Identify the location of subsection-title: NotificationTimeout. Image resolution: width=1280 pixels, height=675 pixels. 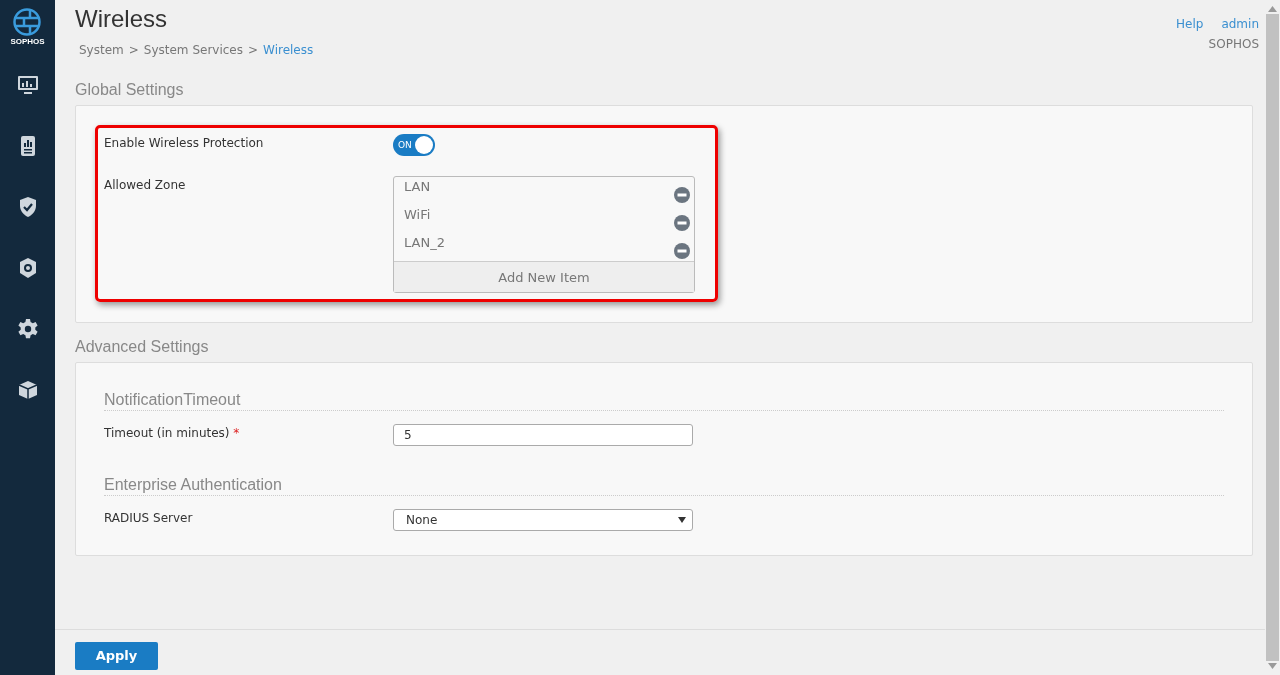
(664, 401).